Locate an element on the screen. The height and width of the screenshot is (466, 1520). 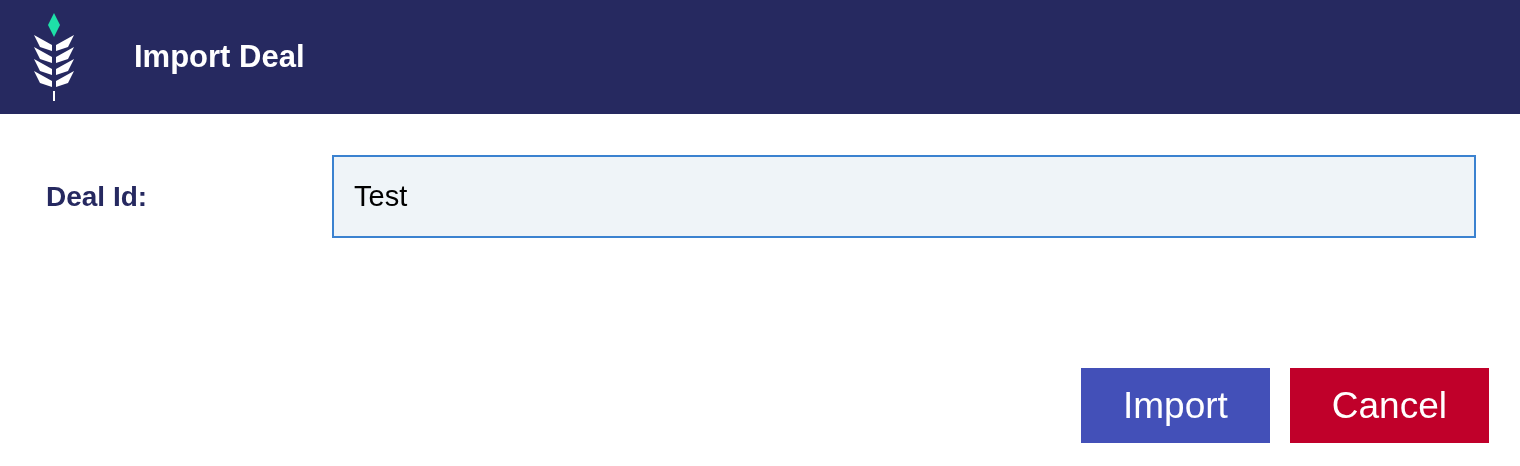
deal-id-label: Deal Id: is located at coordinates (97, 196).